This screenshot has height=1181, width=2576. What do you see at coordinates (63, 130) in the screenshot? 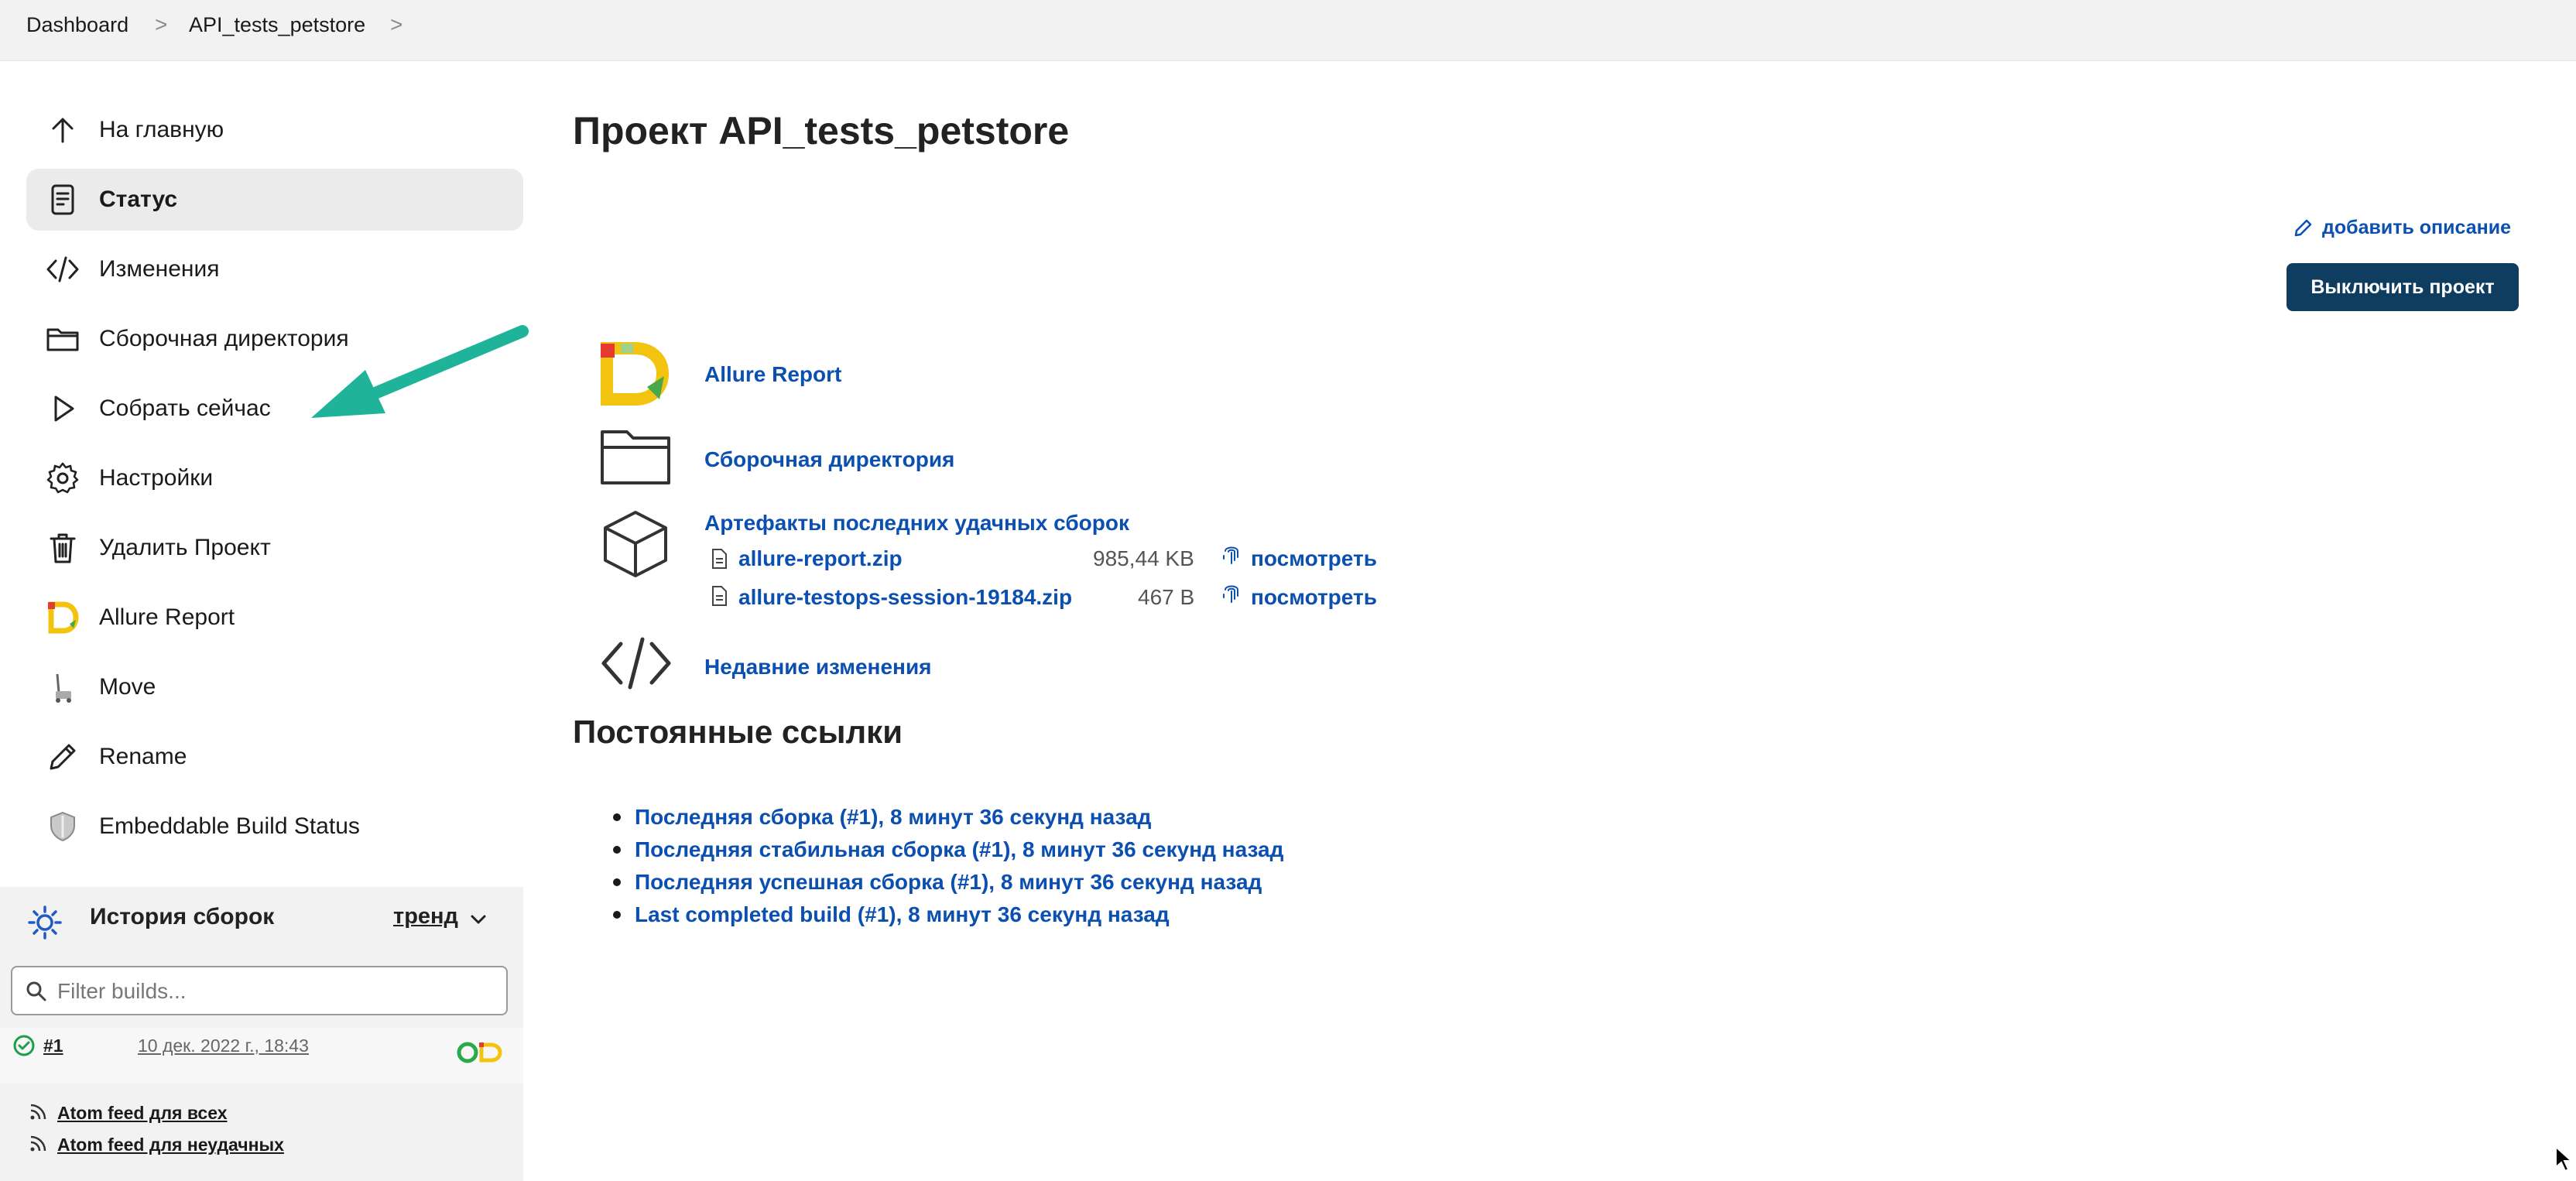
I see `arrow-up-icon` at bounding box center [63, 130].